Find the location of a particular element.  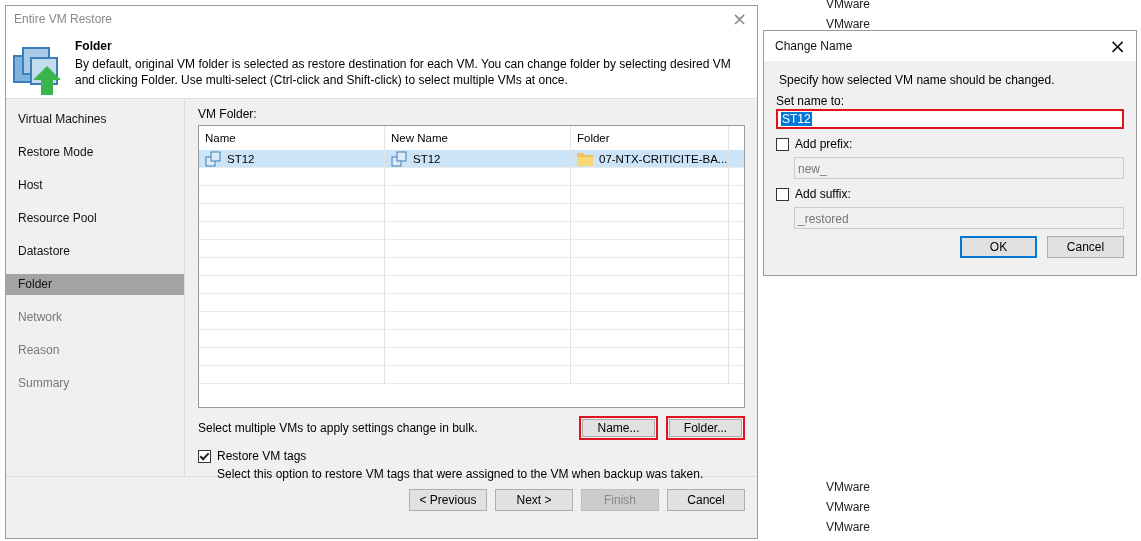

instruction-text: Specify how selected VM name should be changed. is located at coordinates (917, 80).